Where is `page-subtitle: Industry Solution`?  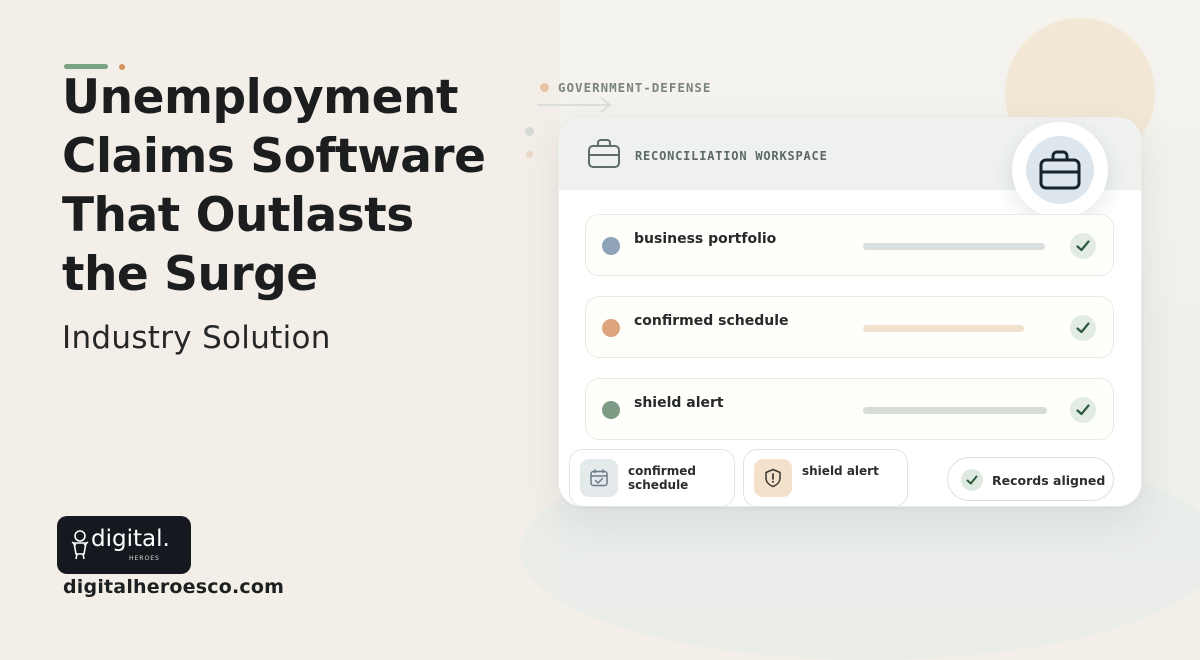 page-subtitle: Industry Solution is located at coordinates (196, 338).